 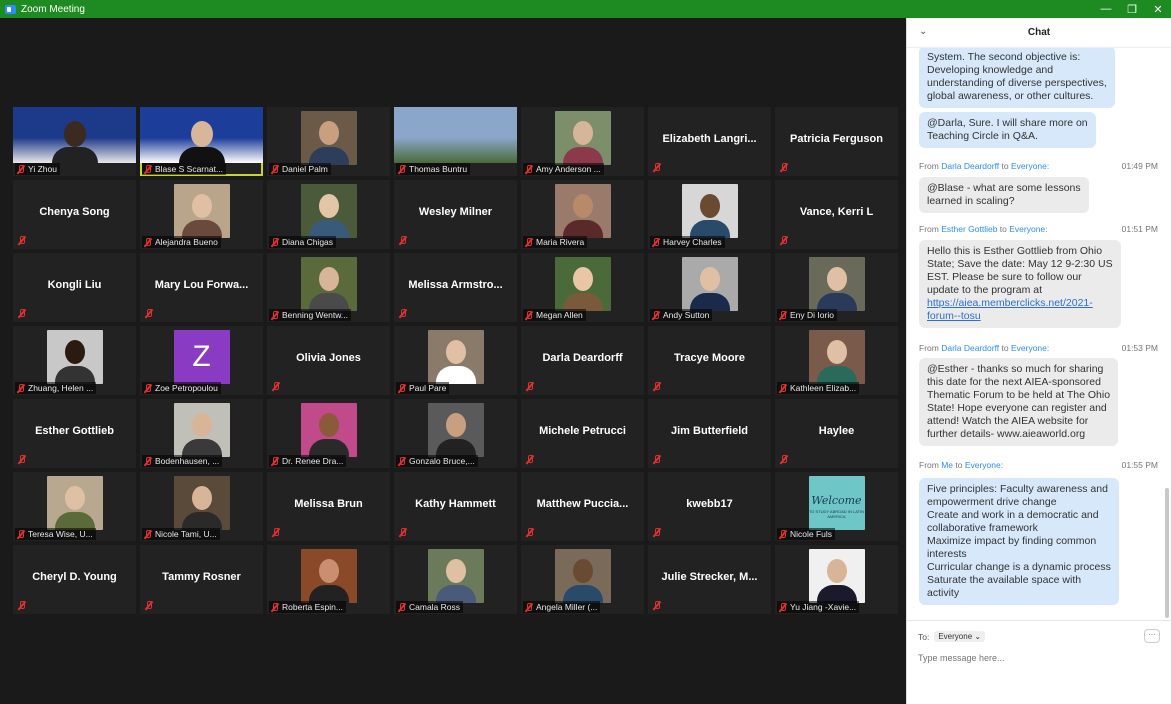 I want to click on participant-tile: Jim Butterfield, so click(x=709, y=433).